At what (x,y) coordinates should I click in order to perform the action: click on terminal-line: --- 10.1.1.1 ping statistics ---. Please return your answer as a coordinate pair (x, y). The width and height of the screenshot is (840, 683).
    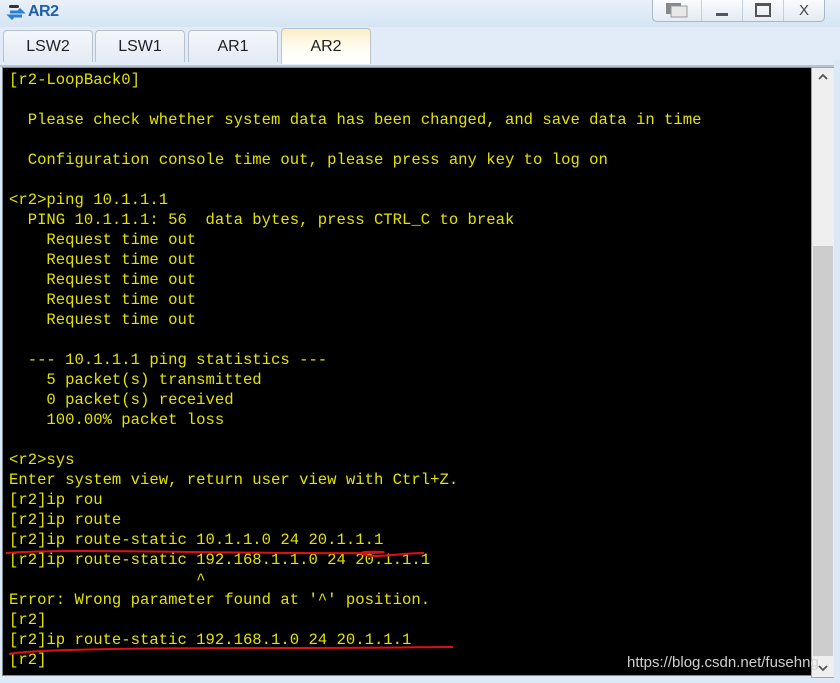
    Looking at the image, I should click on (168, 360).